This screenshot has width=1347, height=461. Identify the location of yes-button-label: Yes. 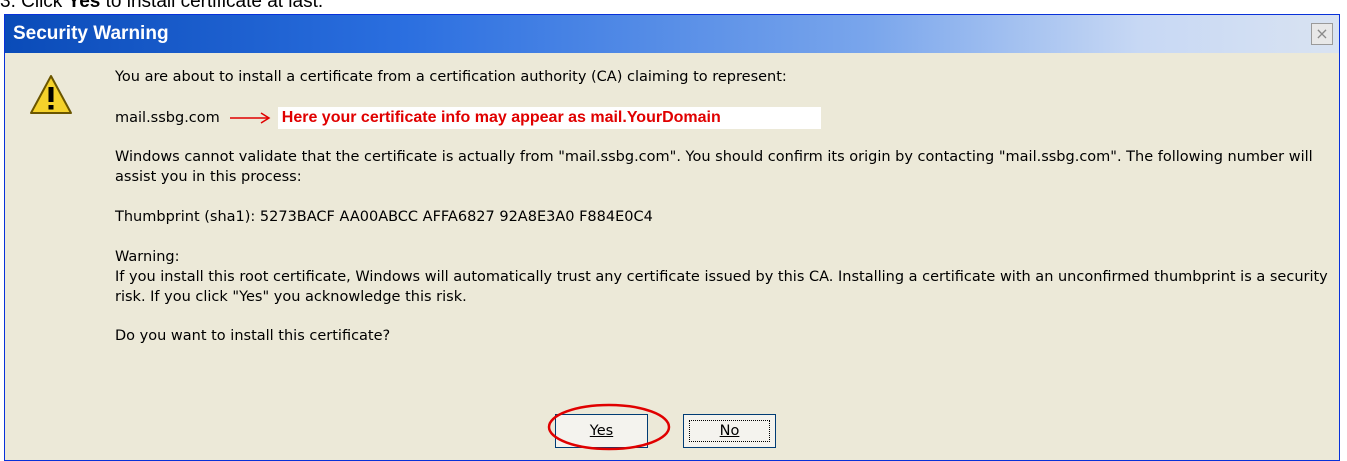
(601, 431).